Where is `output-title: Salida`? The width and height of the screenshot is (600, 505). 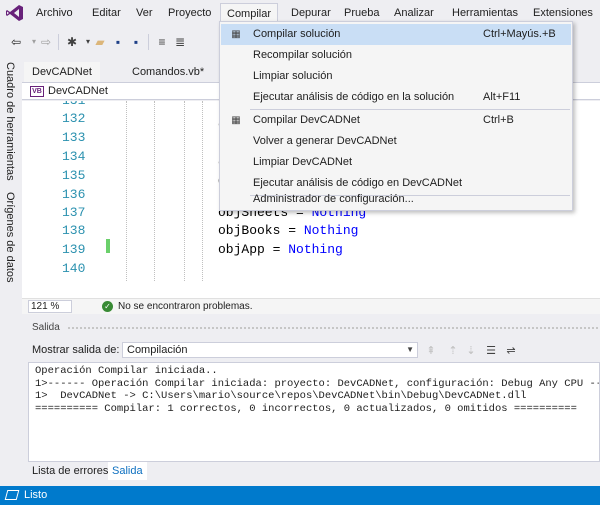
output-title: Salida is located at coordinates (46, 327).